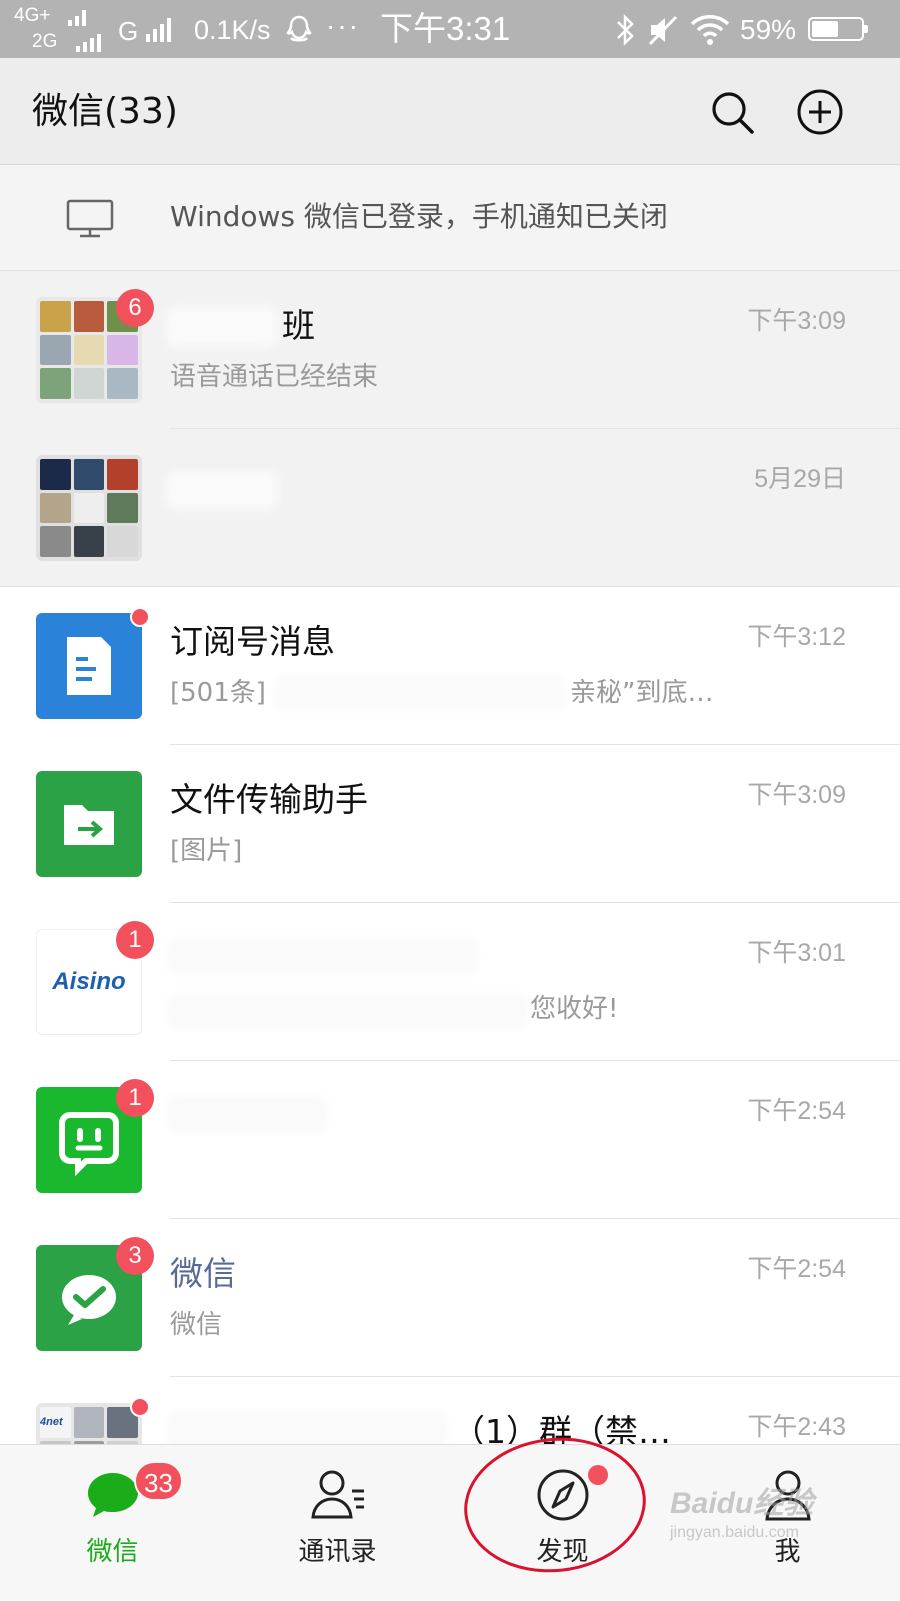 The height and width of the screenshot is (1601, 900). I want to click on chat-row: 1 下午2:54, so click(450, 1140).